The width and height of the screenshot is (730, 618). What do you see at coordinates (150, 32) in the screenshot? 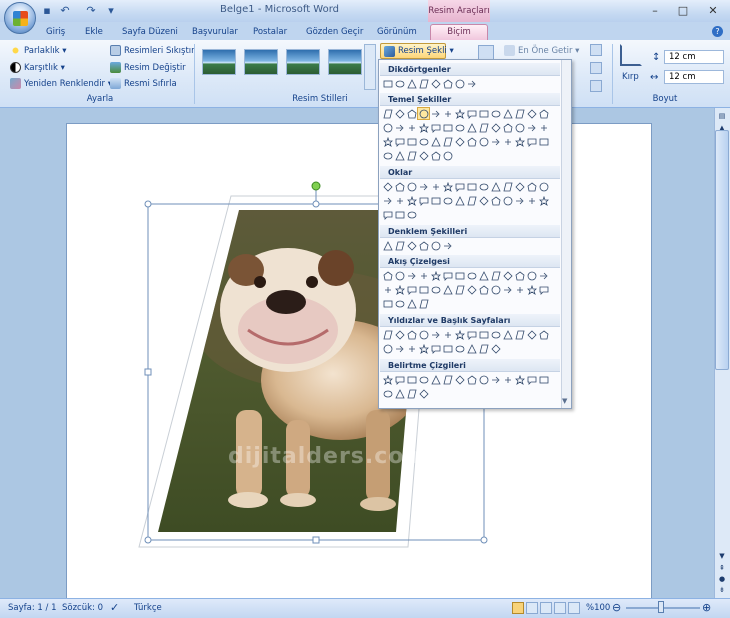
I see `tab-page-layout: Sayfa Düzeni` at bounding box center [150, 32].